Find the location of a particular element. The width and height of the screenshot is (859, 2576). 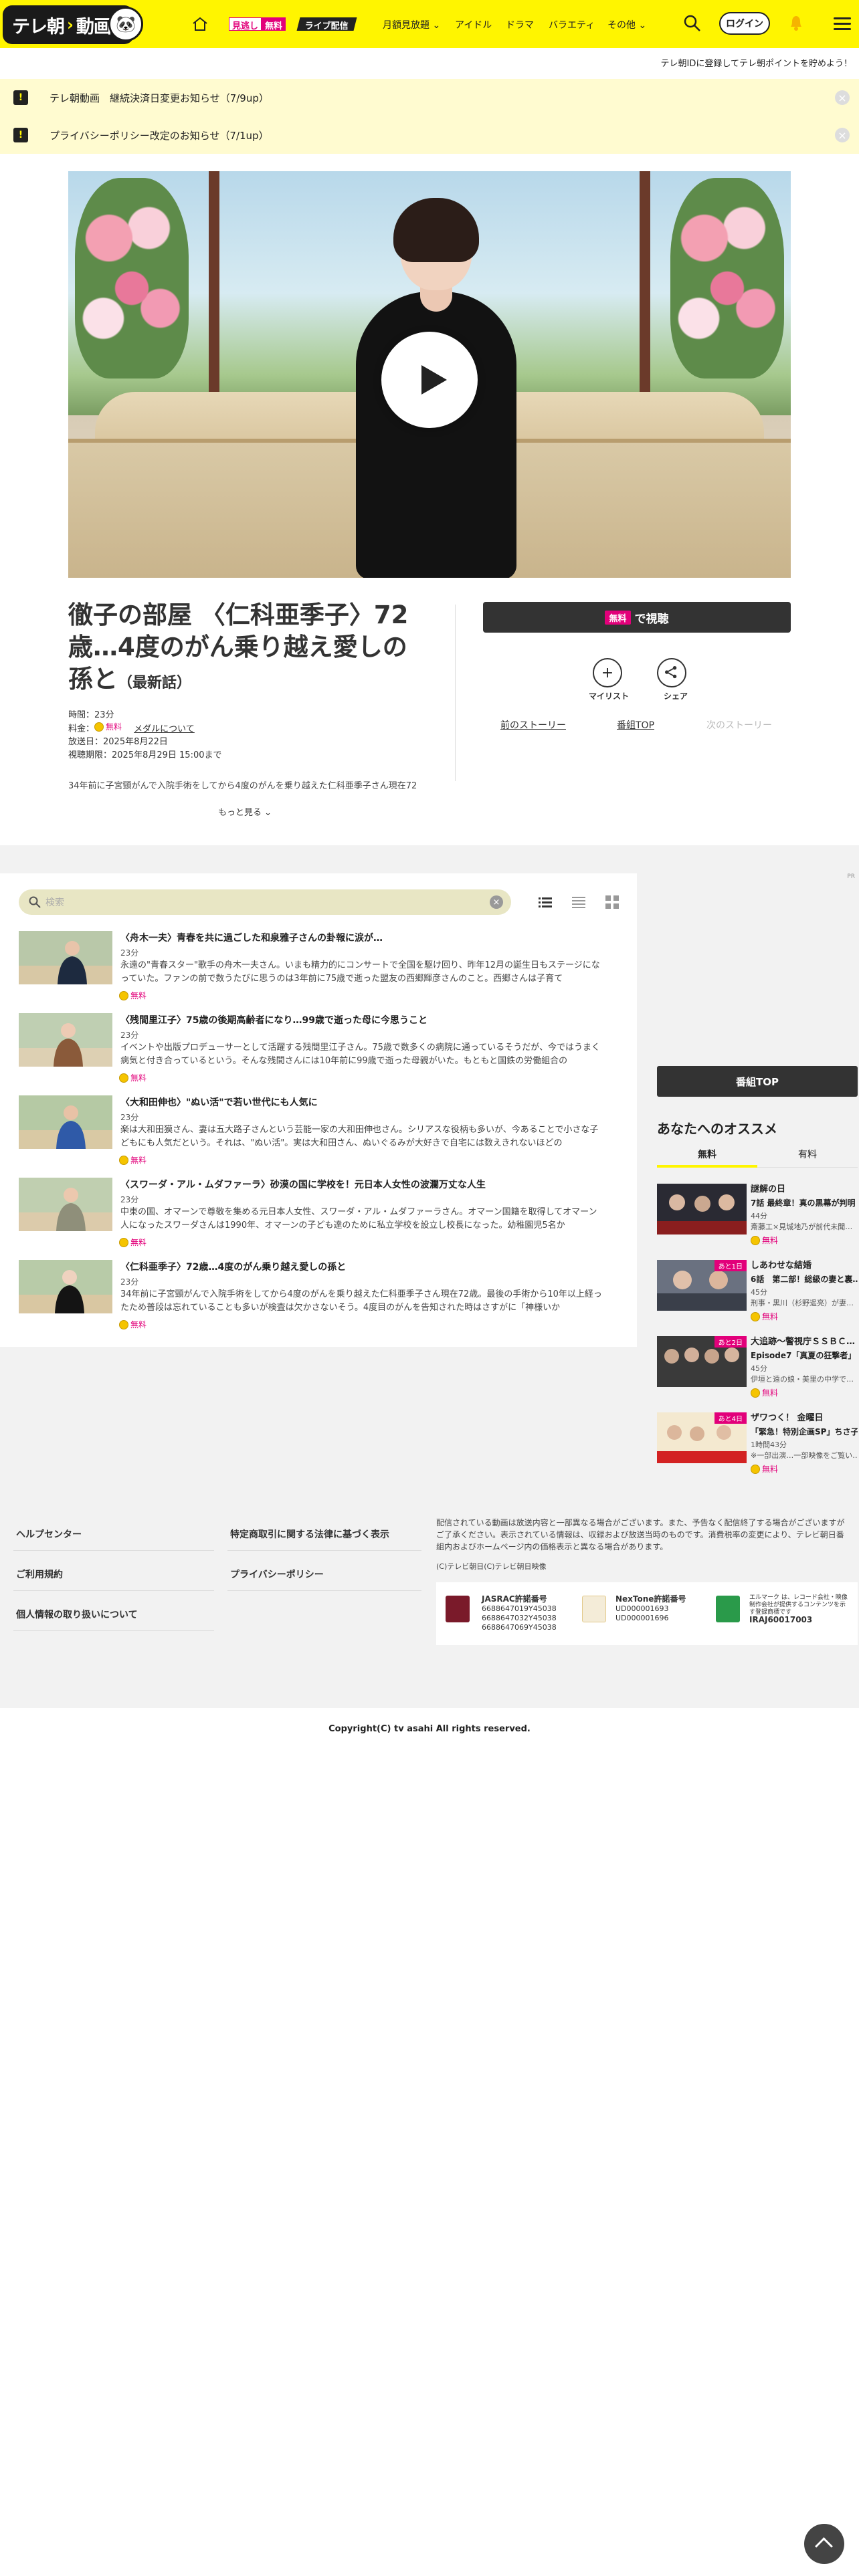

compact-view-icon is located at coordinates (578, 902).